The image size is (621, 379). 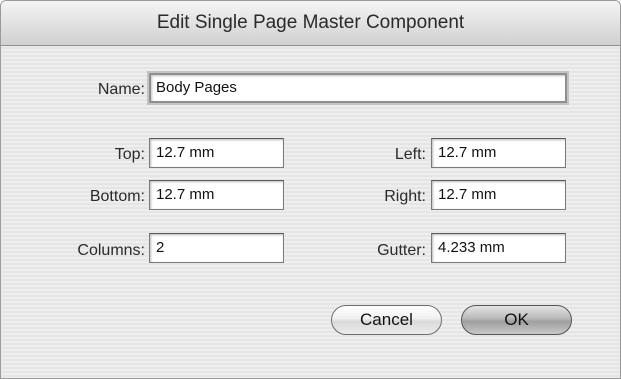 I want to click on cancel-button: Cancel, so click(x=386, y=320).